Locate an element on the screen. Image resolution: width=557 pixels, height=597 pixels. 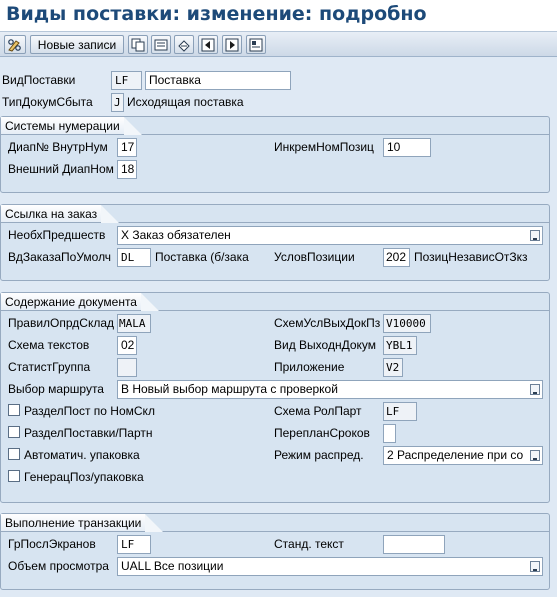
route-determination-label: Выбор маршрута is located at coordinates (56, 389).